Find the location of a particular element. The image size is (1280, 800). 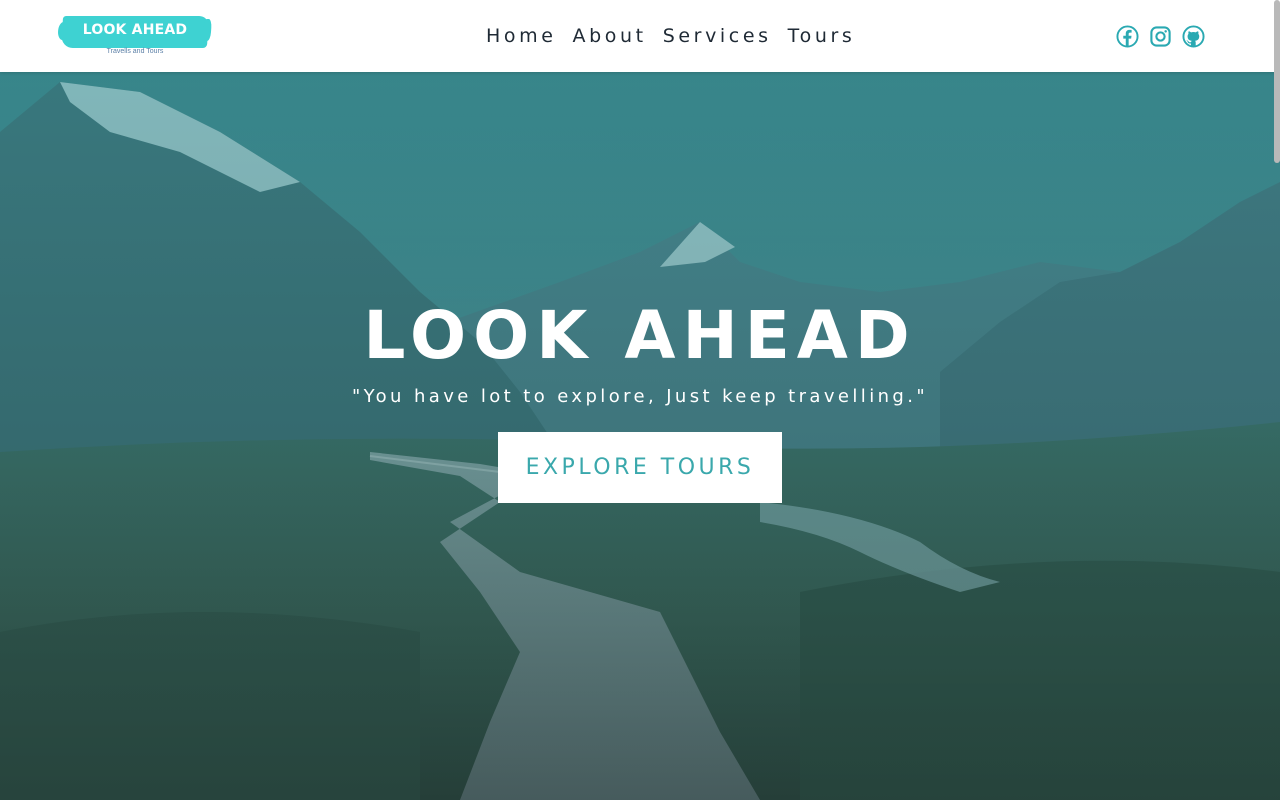

hero-title: LOOK AHEAD is located at coordinates (640, 335).